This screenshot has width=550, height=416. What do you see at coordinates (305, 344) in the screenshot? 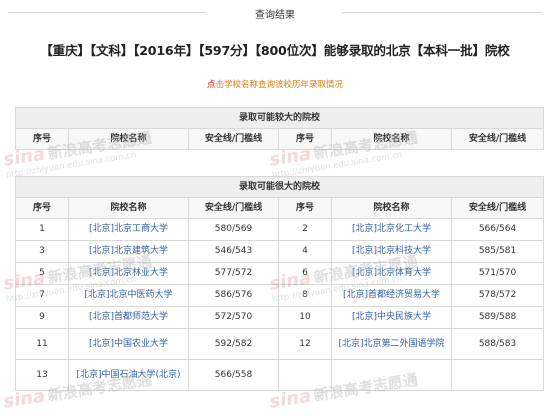
I see `row-index: 12` at bounding box center [305, 344].